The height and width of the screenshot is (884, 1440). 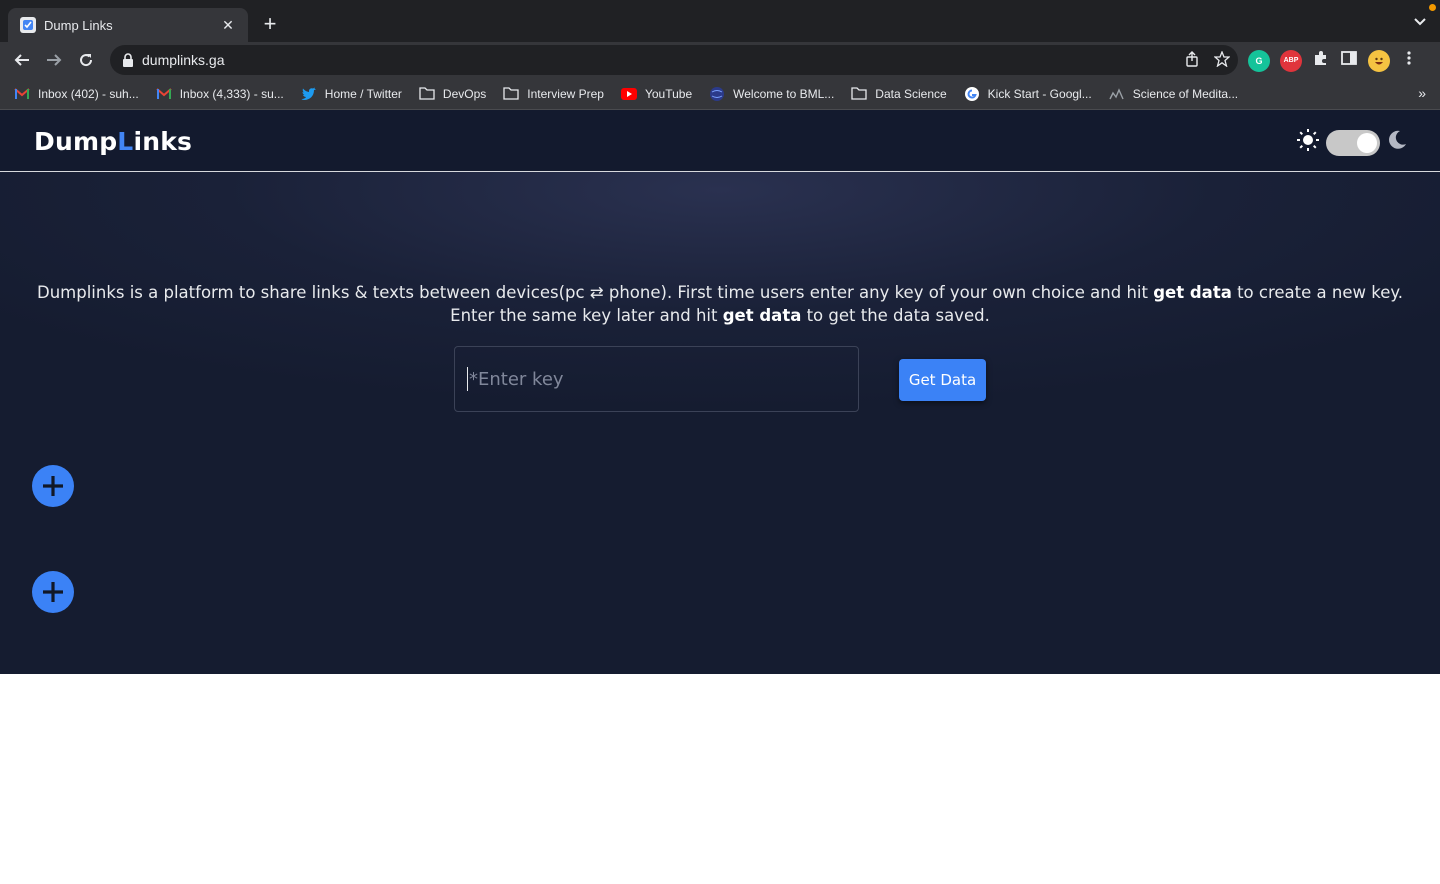 I want to click on browser-tab: Dump Links ✕, so click(x=128, y=25).